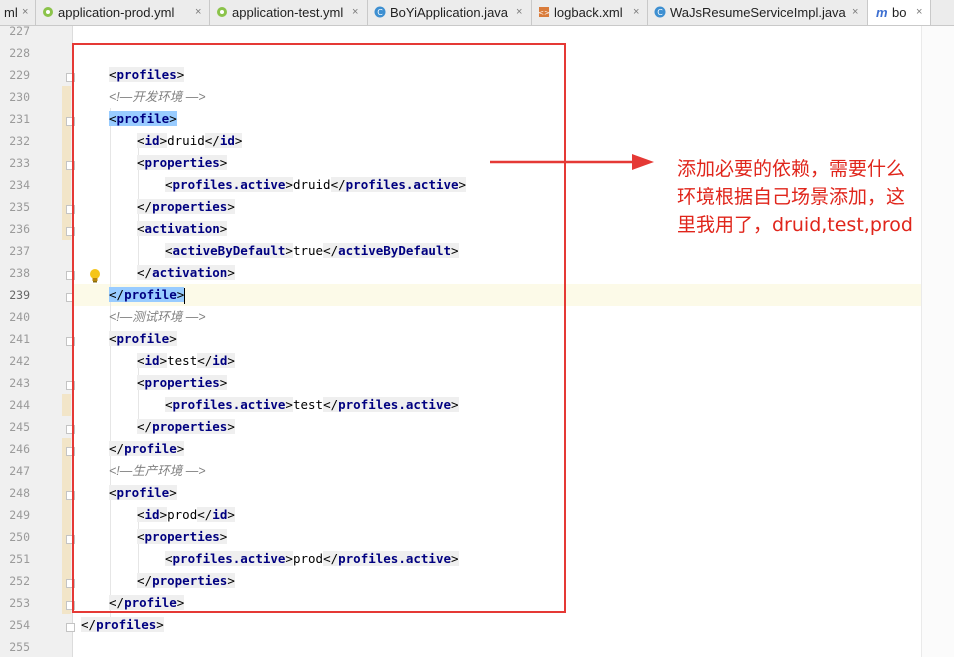  I want to click on tab-boyiapplication: C BoYiApplication.java ×, so click(450, 12).